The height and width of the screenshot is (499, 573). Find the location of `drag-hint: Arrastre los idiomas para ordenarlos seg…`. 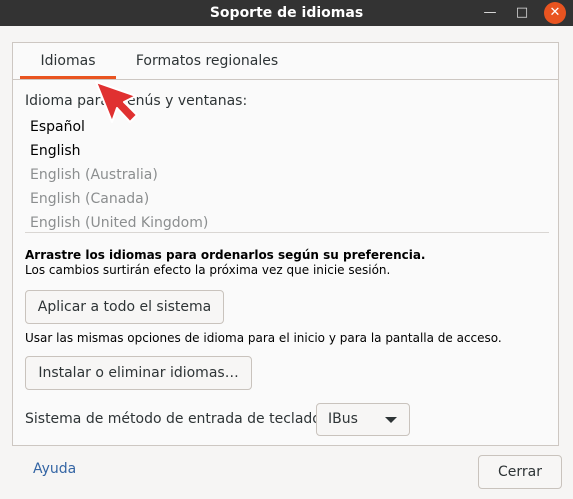

drag-hint: Arrastre los idiomas para ordenarlos seg… is located at coordinates (225, 255).